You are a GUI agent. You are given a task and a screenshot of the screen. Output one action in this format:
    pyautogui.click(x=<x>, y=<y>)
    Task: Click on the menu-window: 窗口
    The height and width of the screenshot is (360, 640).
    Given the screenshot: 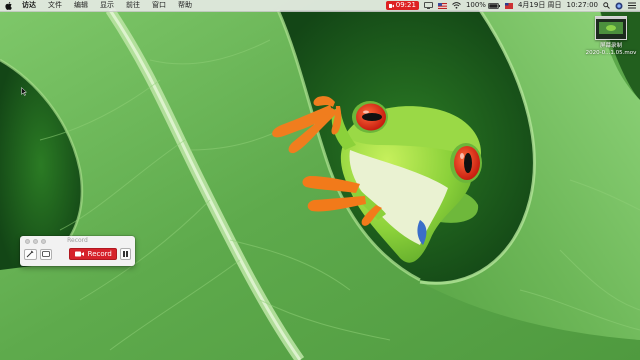 What is the action you would take?
    pyautogui.click(x=159, y=5)
    